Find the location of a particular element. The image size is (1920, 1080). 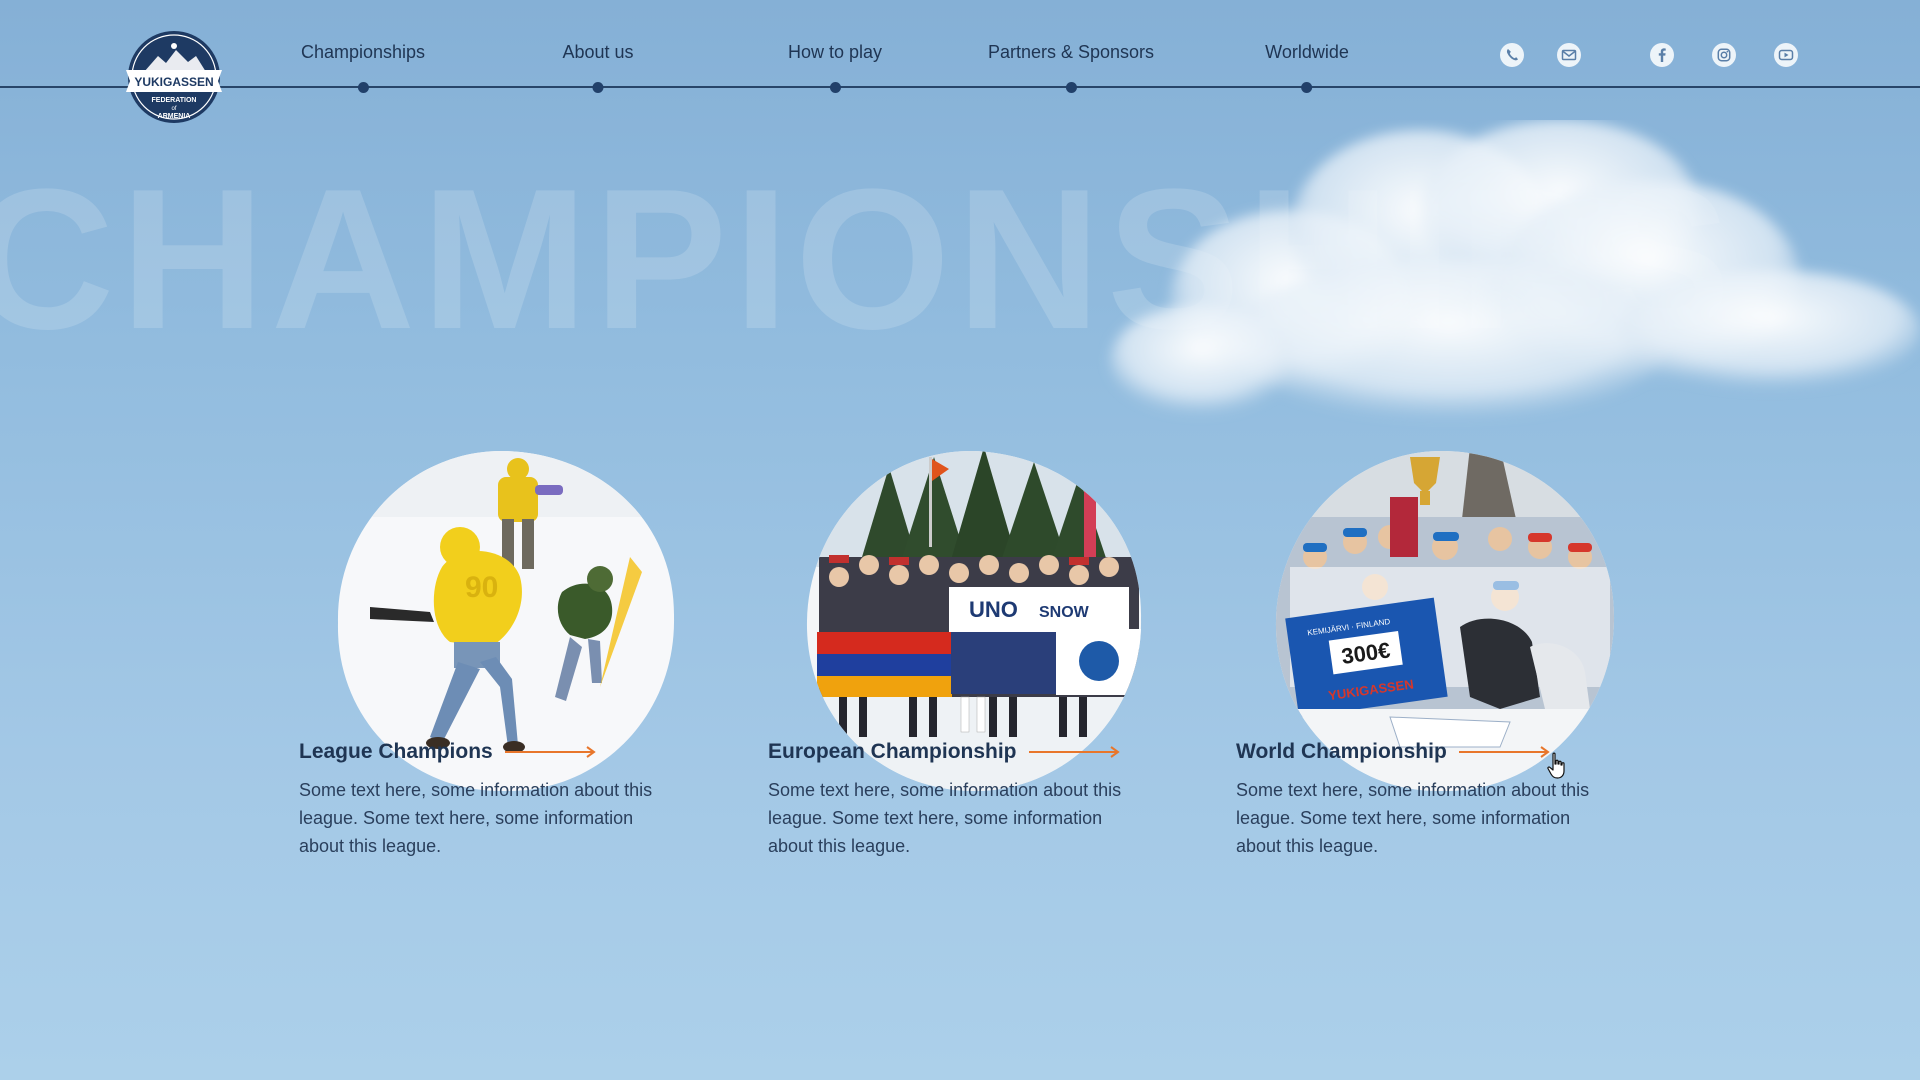

nav-label: How to play is located at coordinates (835, 52).